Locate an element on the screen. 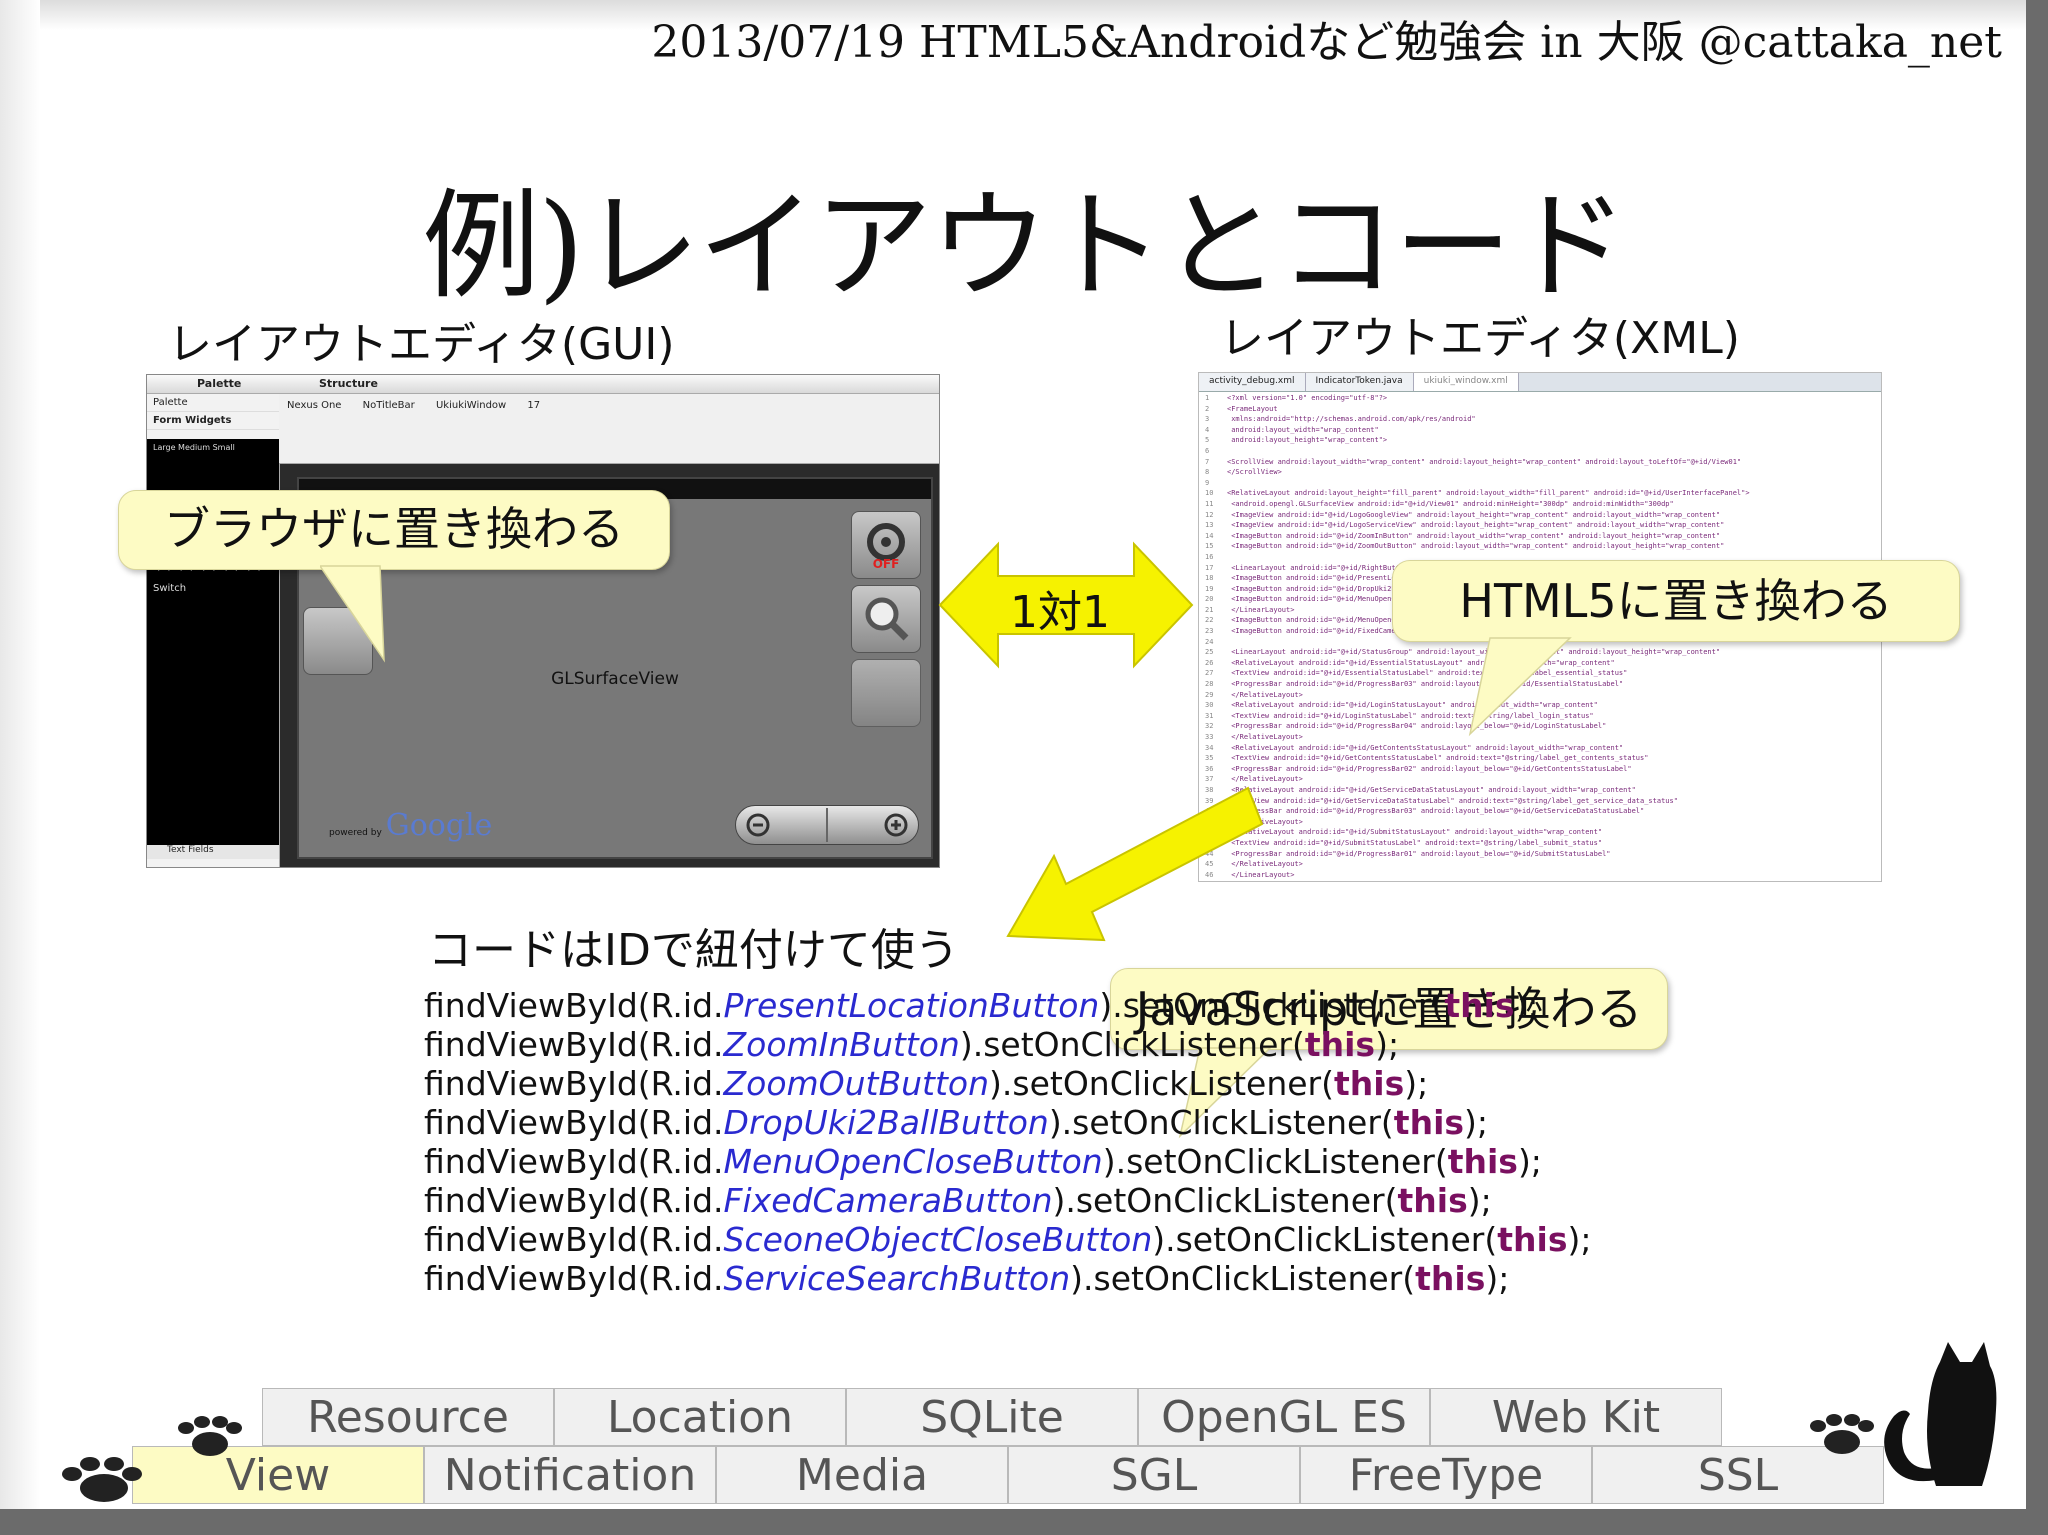 The image size is (2048, 1535). device-toolbar: Nexus One NoTitleBar UkiukiWindow 17 is located at coordinates (609, 405).